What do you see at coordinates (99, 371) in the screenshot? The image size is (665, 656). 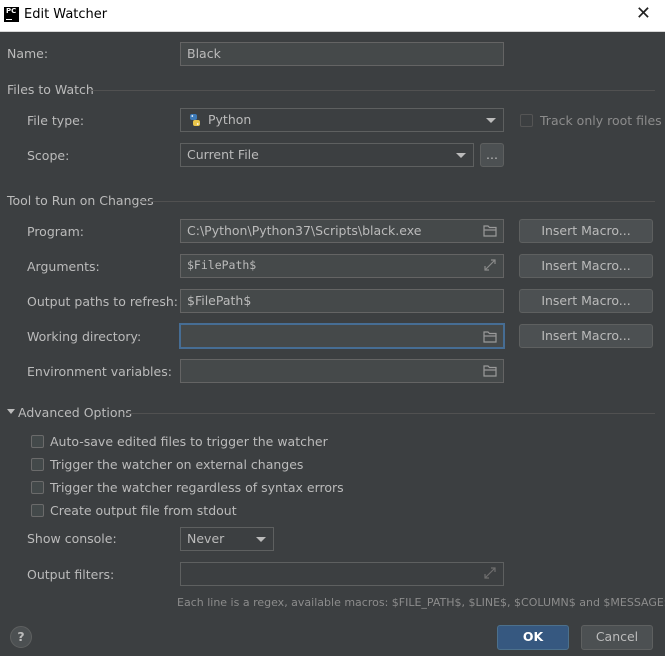 I see `environment-variables-label: Environment variables:` at bounding box center [99, 371].